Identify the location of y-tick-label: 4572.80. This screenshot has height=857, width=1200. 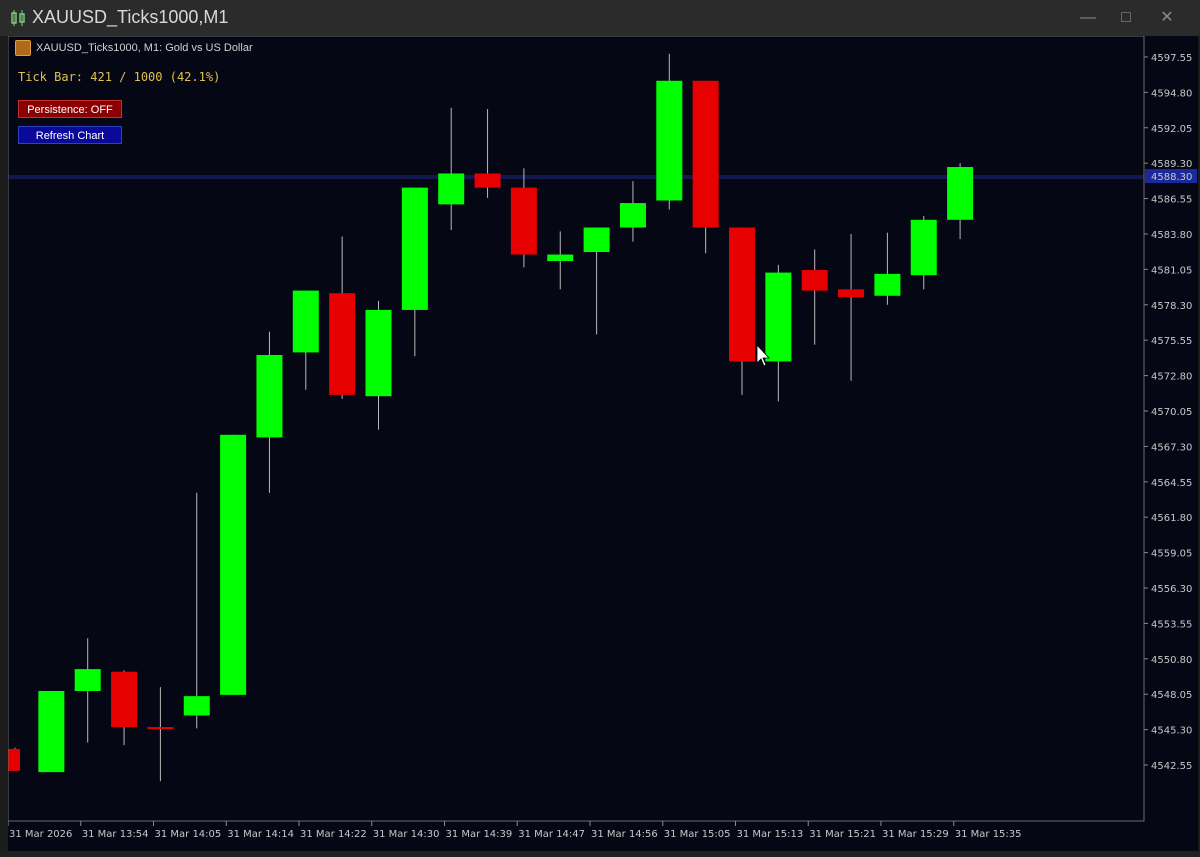
(1171, 377).